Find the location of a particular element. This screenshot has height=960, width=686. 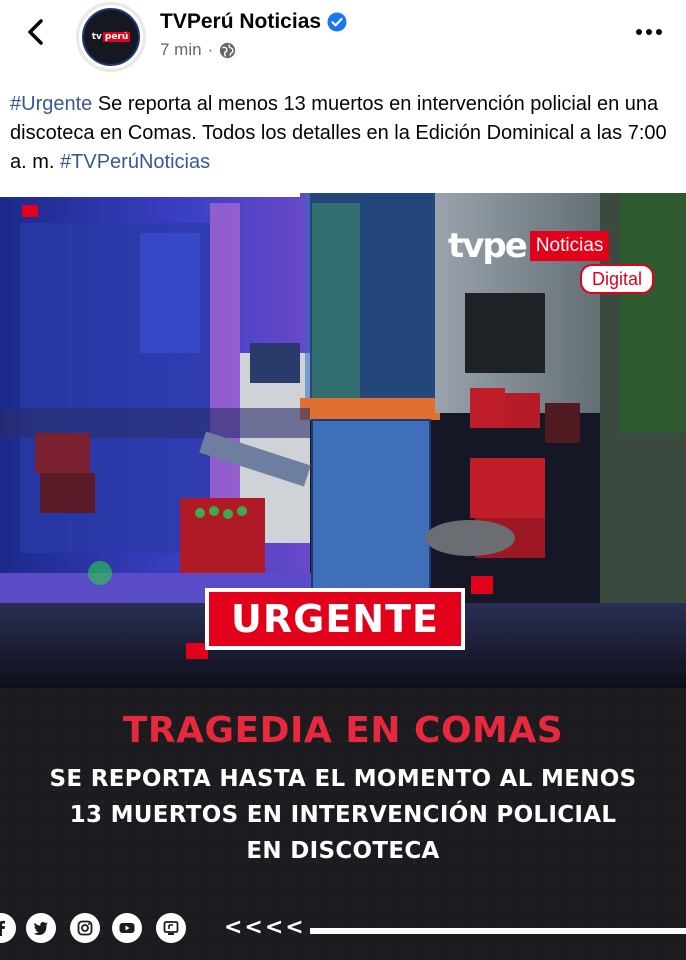

page-avatar: tv perú is located at coordinates (111, 37).